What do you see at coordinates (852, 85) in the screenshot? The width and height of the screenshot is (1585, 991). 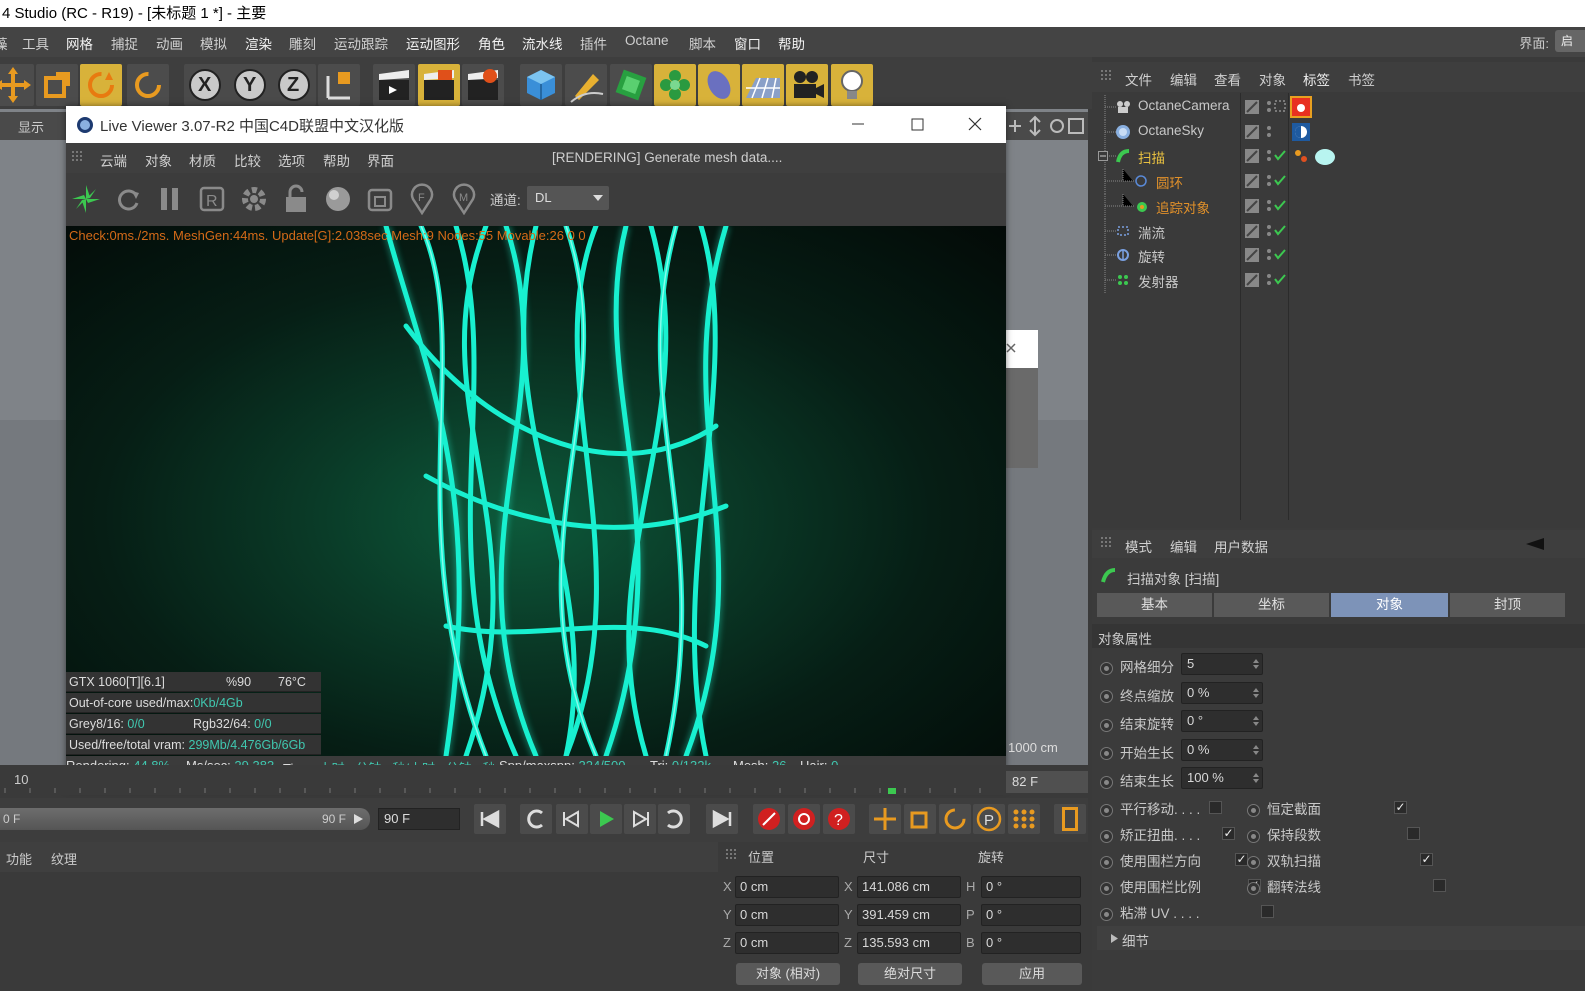 I see `light-button` at bounding box center [852, 85].